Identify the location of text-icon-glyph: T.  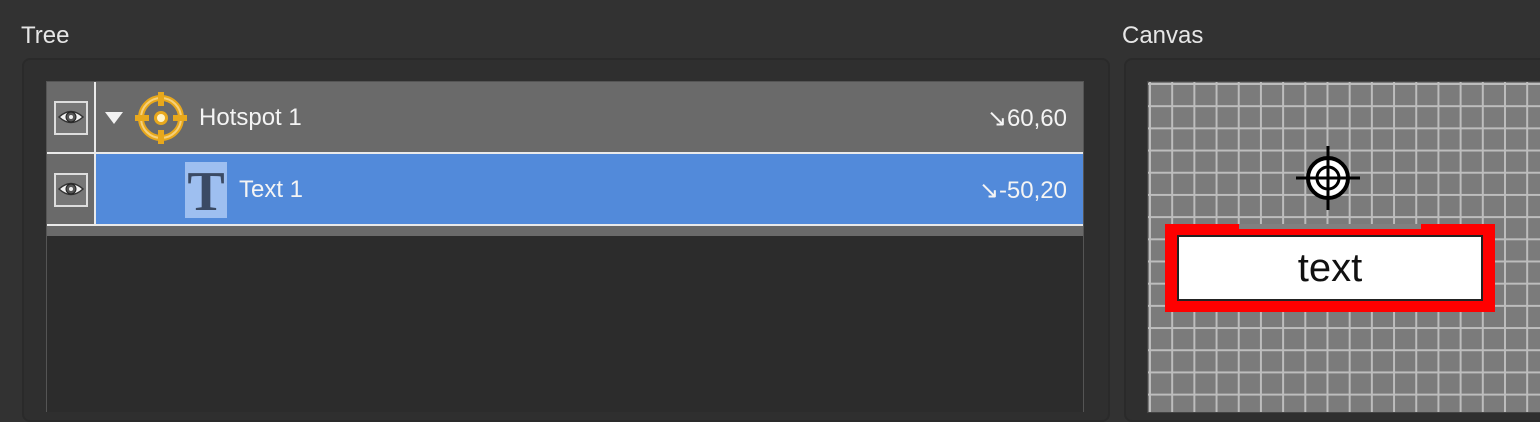
(206, 192).